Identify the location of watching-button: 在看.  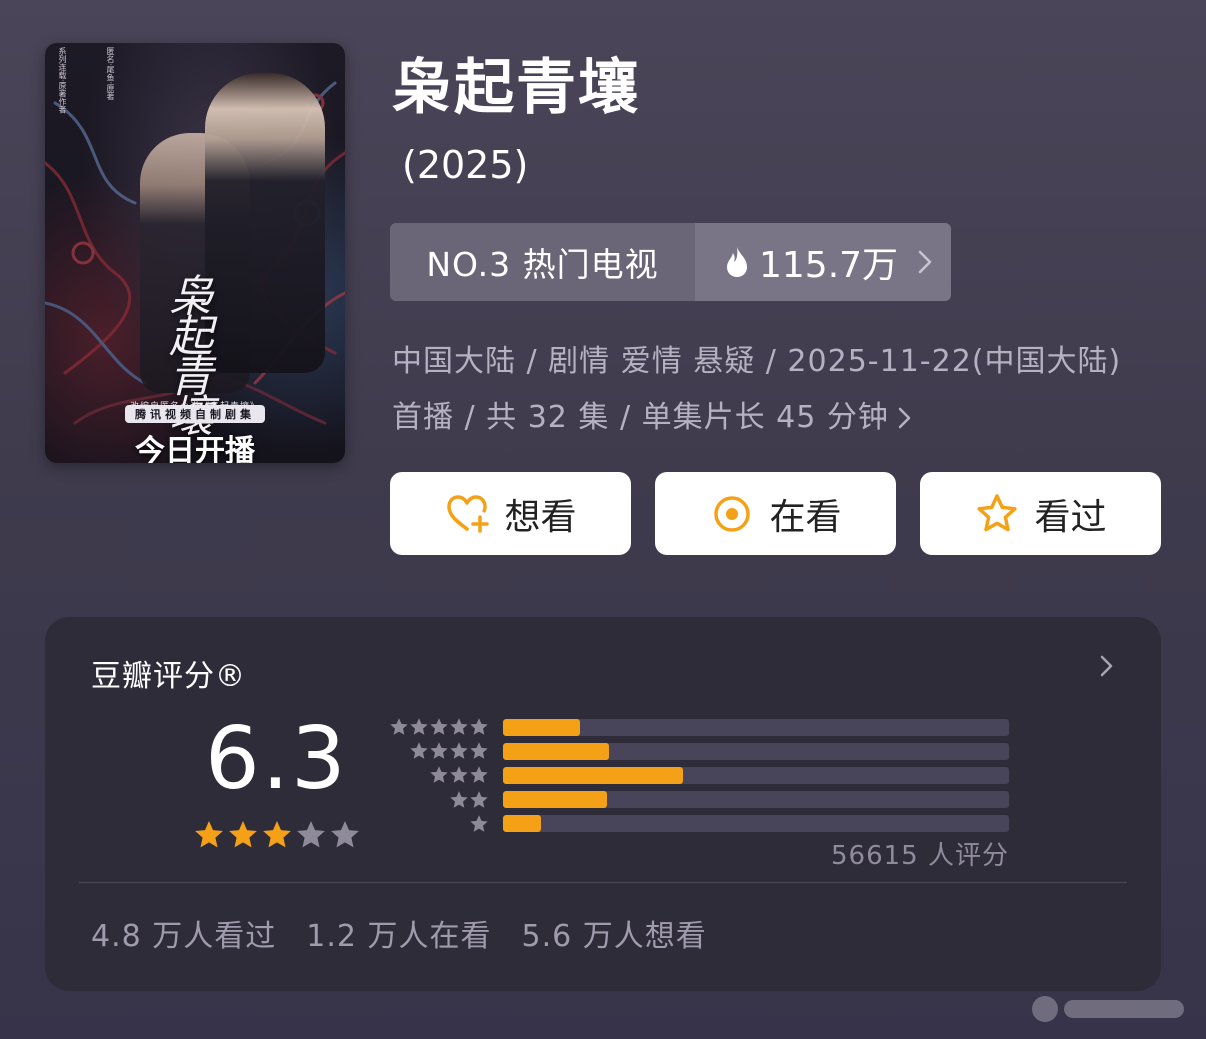
(775, 513).